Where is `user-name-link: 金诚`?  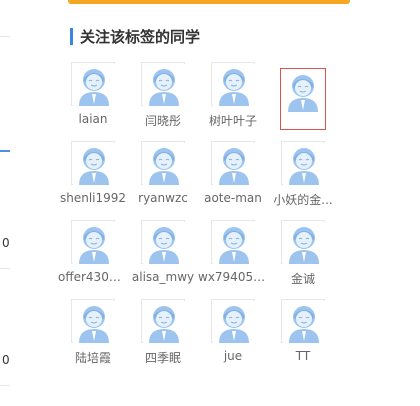
user-name-link: 金诚 is located at coordinates (303, 278).